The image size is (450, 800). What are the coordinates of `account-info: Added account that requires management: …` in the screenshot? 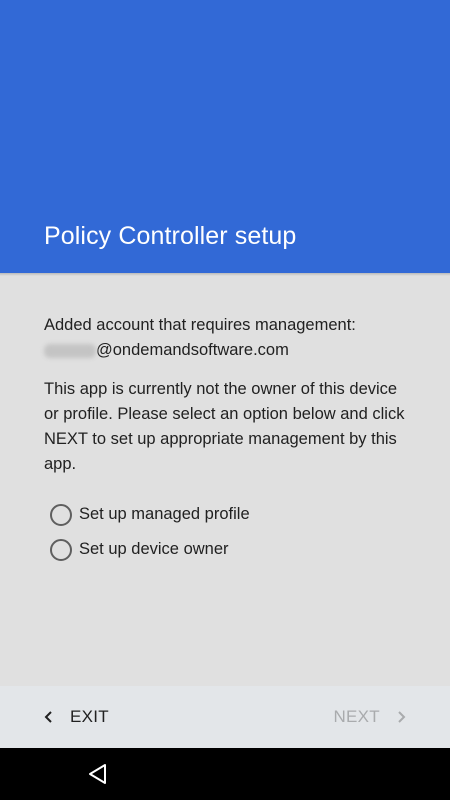 It's located at (229, 338).